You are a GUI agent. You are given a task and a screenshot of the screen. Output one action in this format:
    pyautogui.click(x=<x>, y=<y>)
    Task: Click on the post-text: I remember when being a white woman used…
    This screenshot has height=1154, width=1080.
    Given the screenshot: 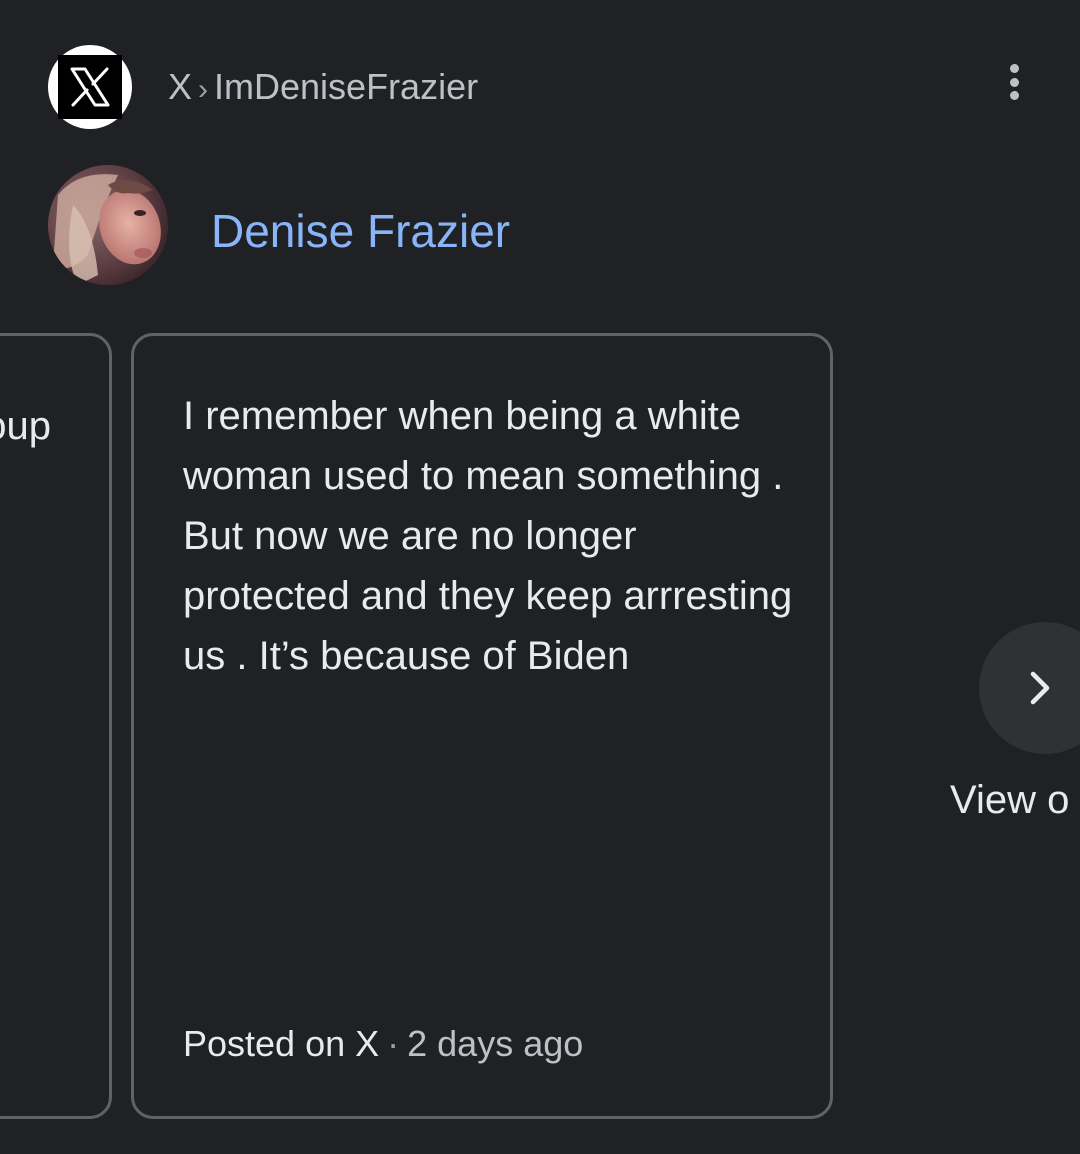 What is the action you would take?
    pyautogui.click(x=488, y=536)
    